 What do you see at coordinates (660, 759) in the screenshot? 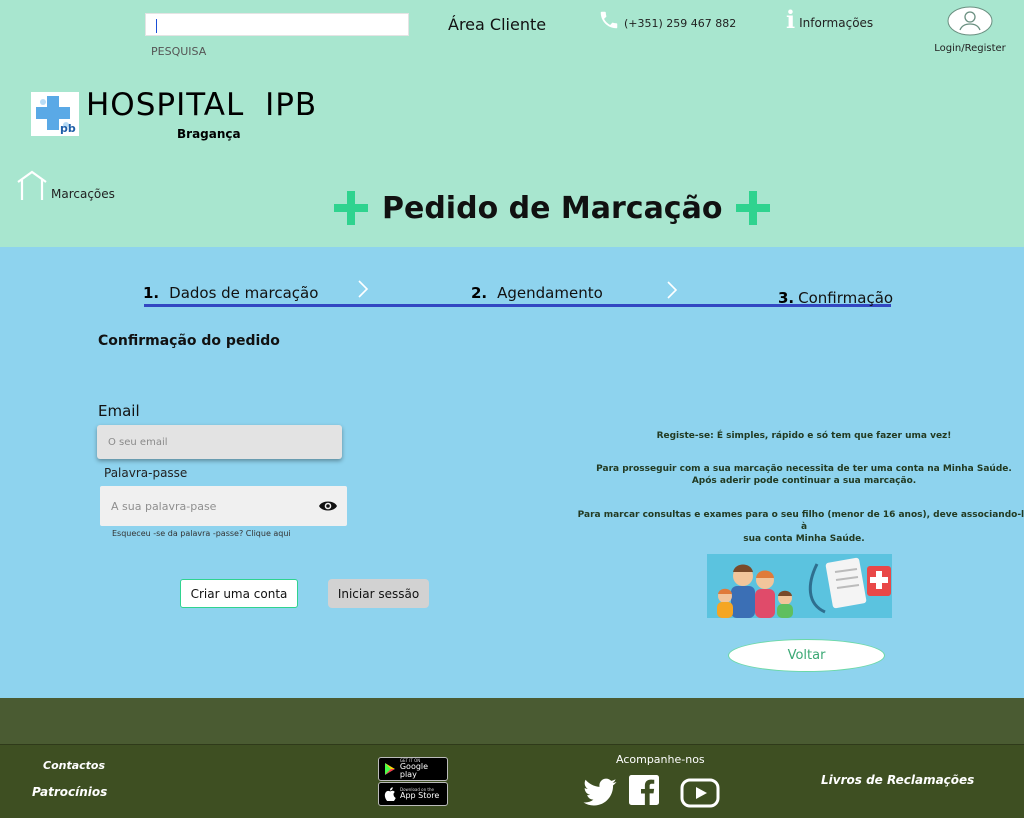
I see `follow-us-label: Acompanhe-nos` at bounding box center [660, 759].